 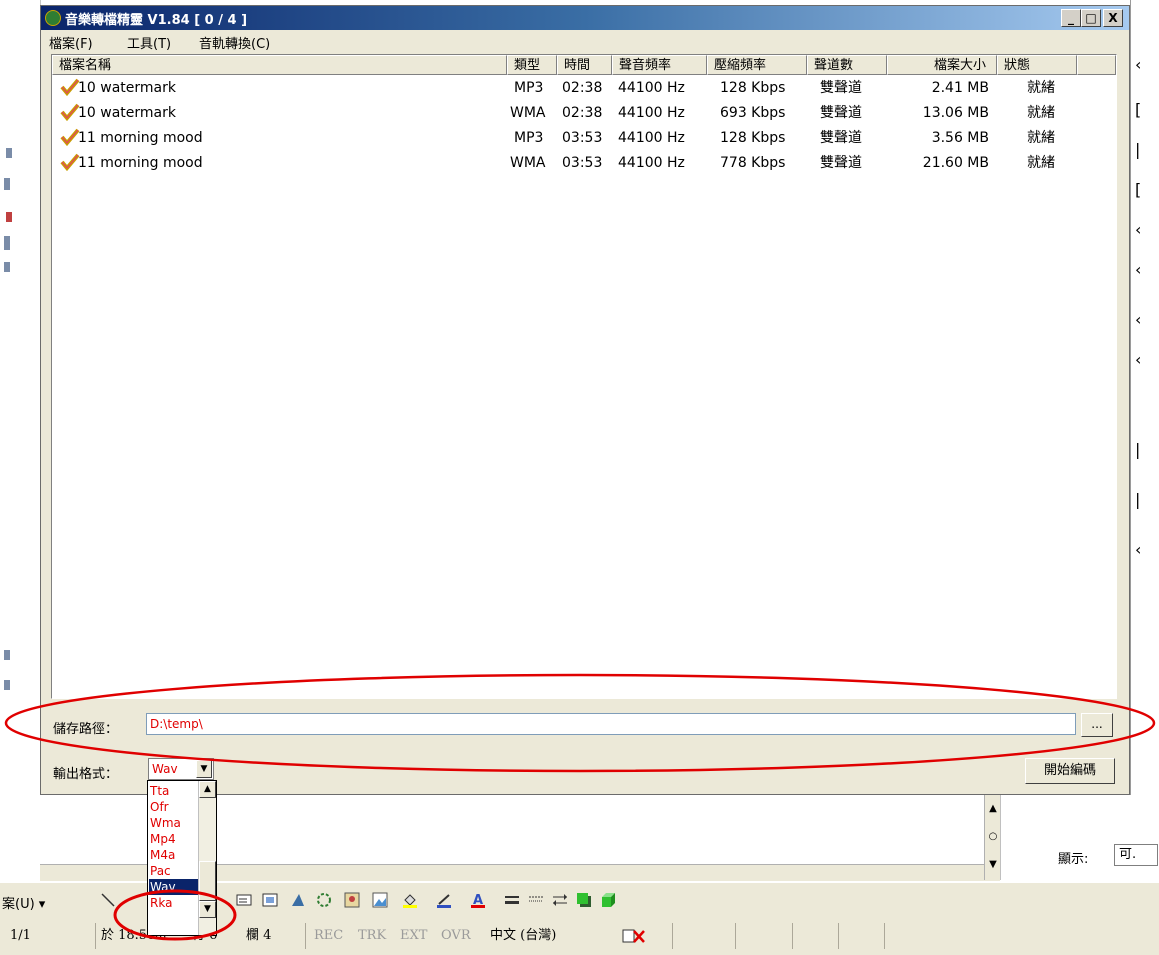 I want to click on background-vertical-scrollbar: ▲ ○ ▼, so click(x=992, y=837).